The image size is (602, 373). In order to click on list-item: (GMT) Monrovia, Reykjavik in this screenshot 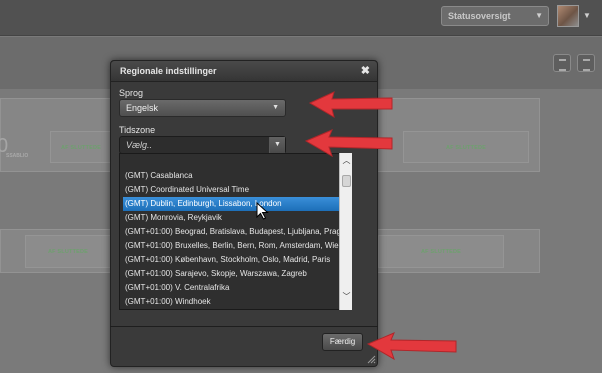, I will do `click(231, 218)`.